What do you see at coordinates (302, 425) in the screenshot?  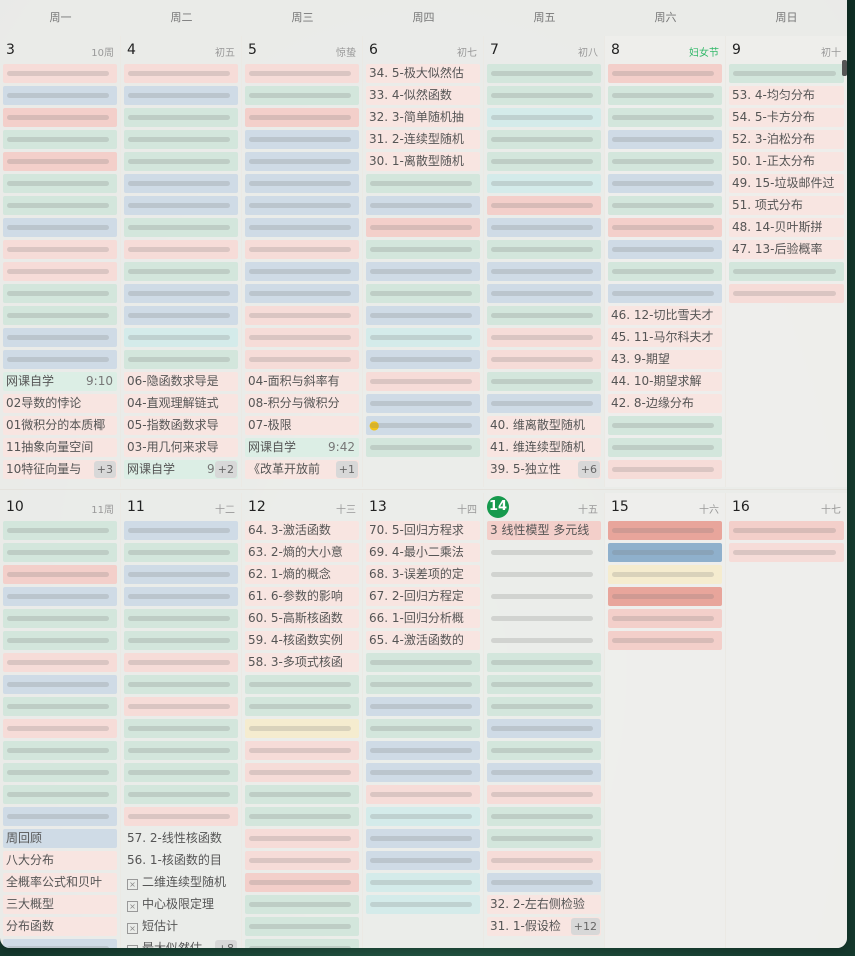 I see `event-item: 07-极限` at bounding box center [302, 425].